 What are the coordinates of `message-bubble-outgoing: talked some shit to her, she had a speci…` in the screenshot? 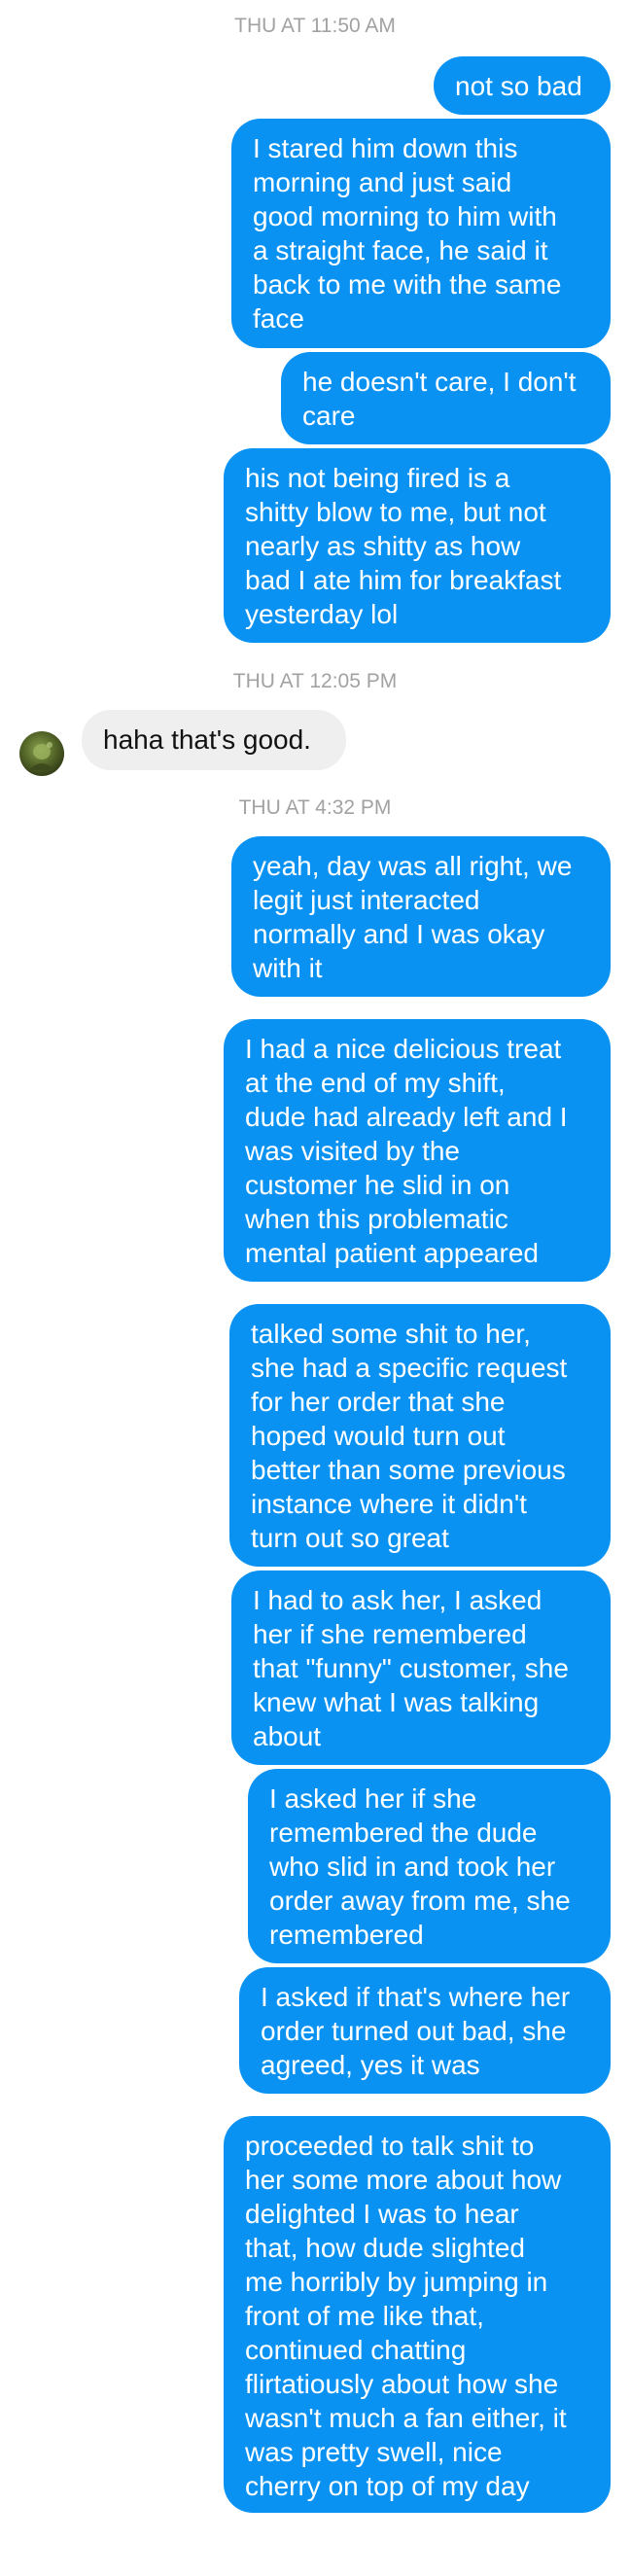 It's located at (420, 1436).